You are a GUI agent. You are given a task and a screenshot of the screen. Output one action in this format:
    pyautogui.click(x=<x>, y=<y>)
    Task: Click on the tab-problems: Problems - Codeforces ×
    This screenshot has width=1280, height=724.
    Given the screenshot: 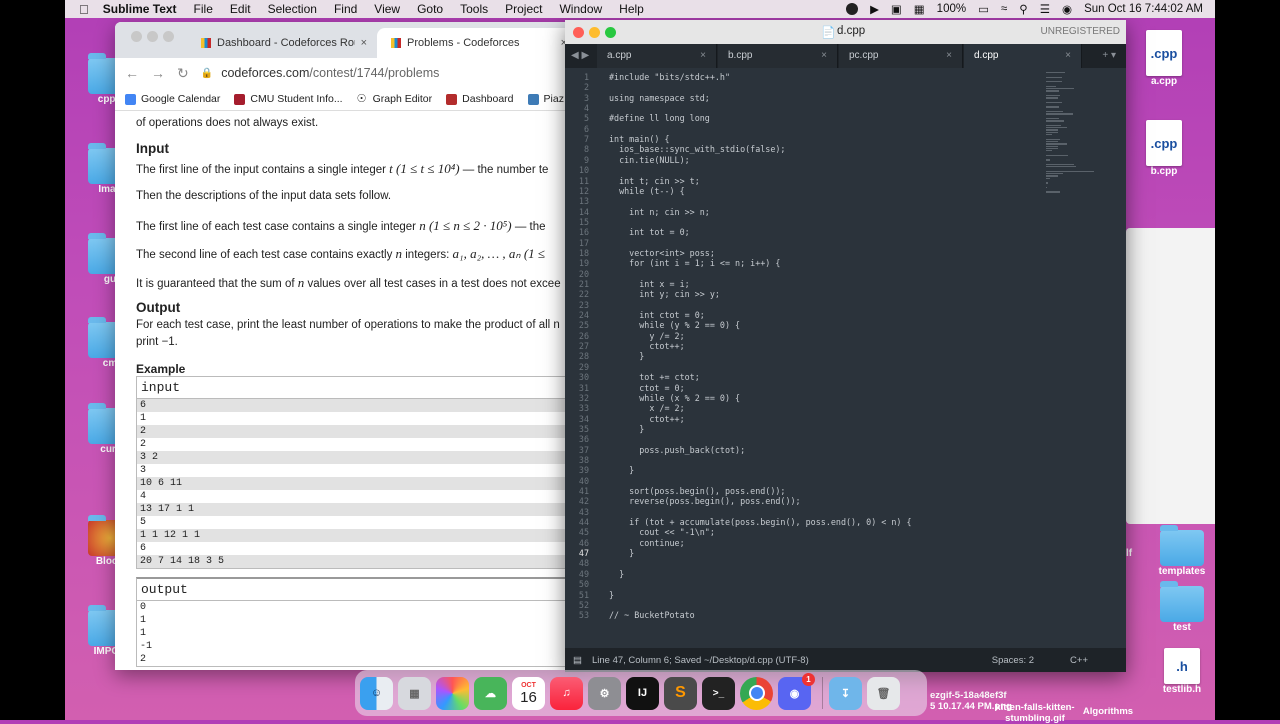 What is the action you would take?
    pyautogui.click(x=476, y=43)
    